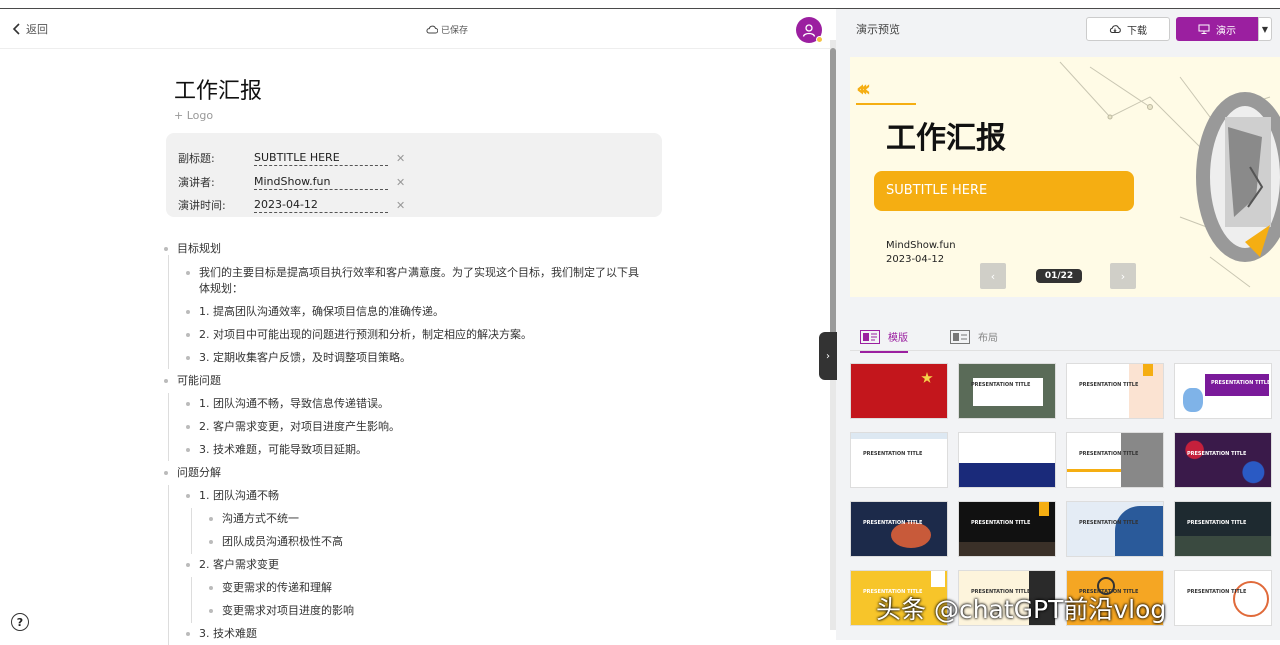 The height and width of the screenshot is (645, 1280). What do you see at coordinates (960, 336) in the screenshot?
I see `layout-icon` at bounding box center [960, 336].